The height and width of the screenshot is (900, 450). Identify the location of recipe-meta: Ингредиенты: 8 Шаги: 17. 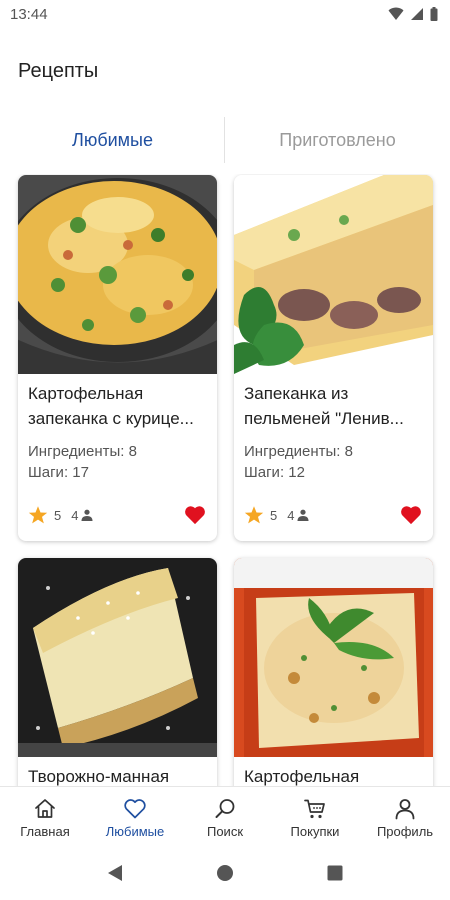
(82, 462).